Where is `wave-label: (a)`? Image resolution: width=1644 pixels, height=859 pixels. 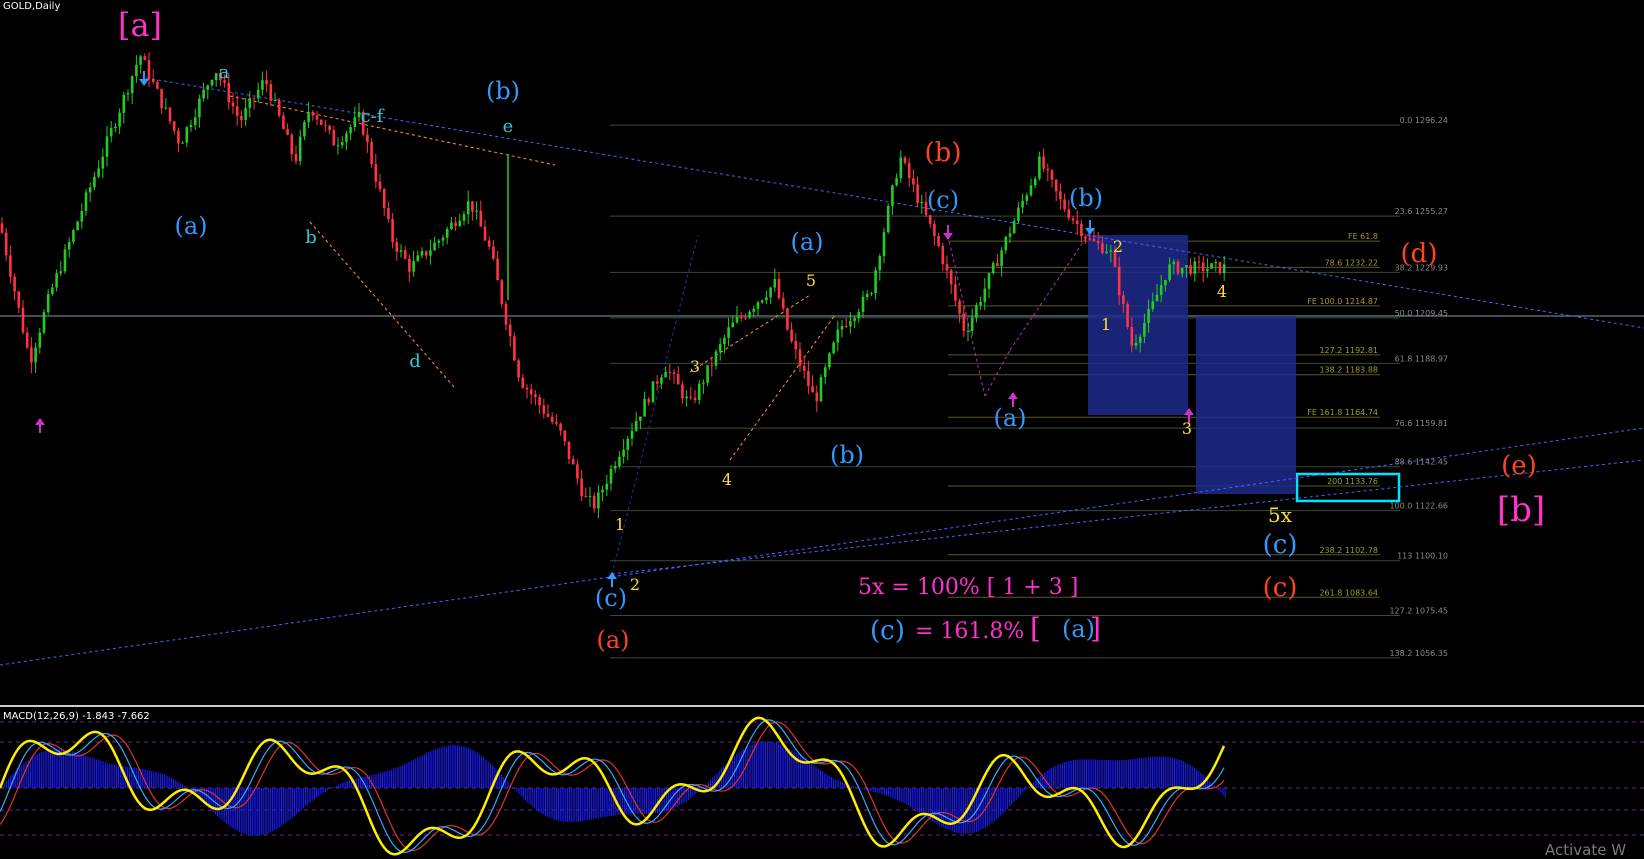 wave-label: (a) is located at coordinates (1009, 418).